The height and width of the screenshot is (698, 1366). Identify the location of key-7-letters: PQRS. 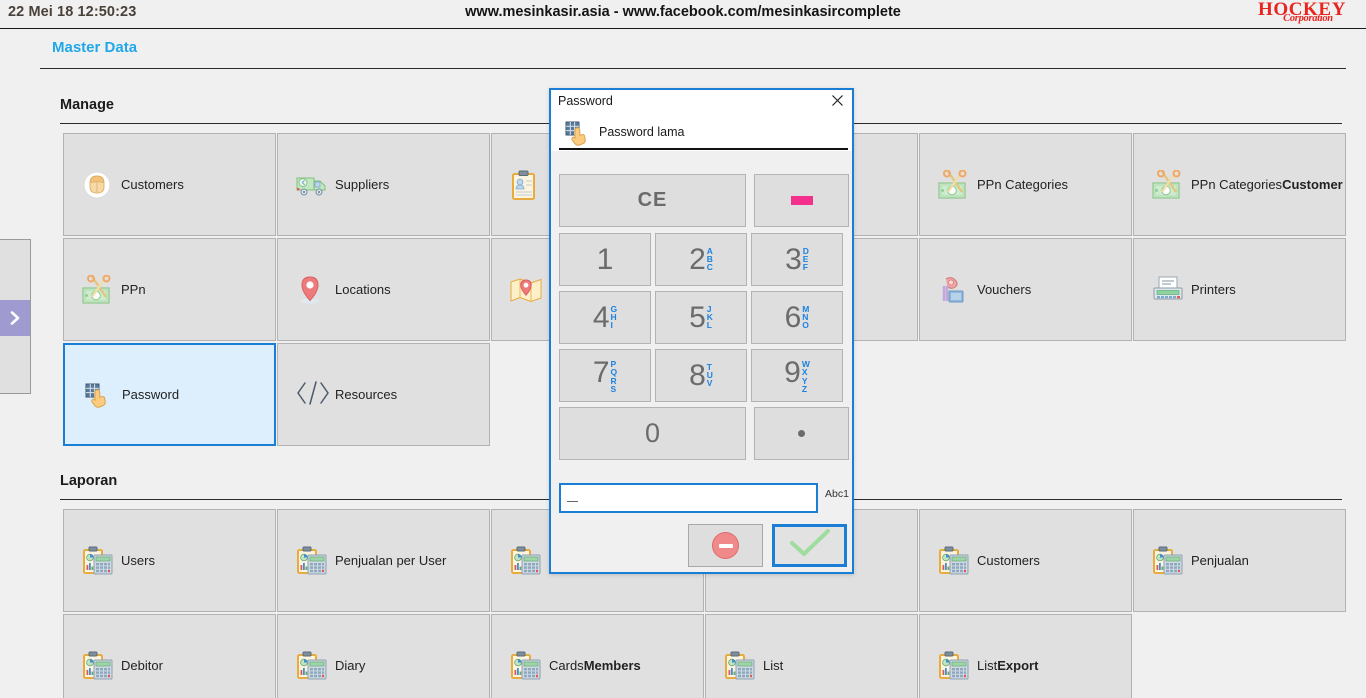
(614, 376).